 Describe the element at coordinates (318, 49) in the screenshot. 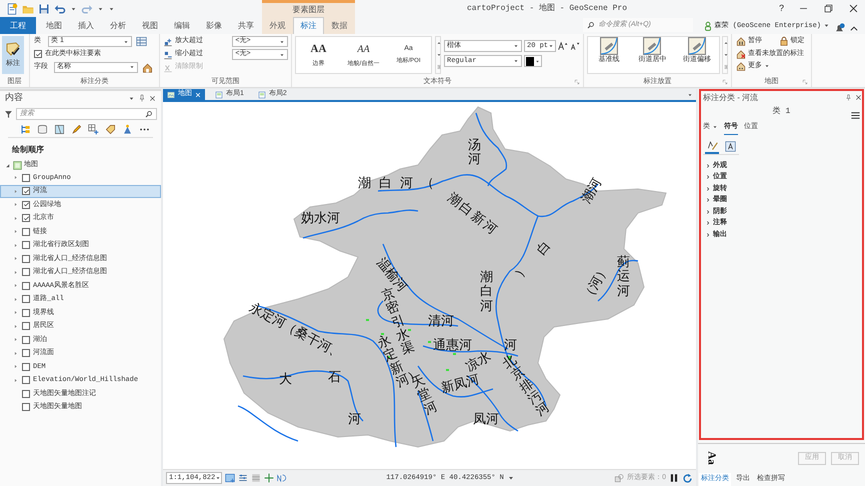

I see `symbol-sample: AA` at that location.